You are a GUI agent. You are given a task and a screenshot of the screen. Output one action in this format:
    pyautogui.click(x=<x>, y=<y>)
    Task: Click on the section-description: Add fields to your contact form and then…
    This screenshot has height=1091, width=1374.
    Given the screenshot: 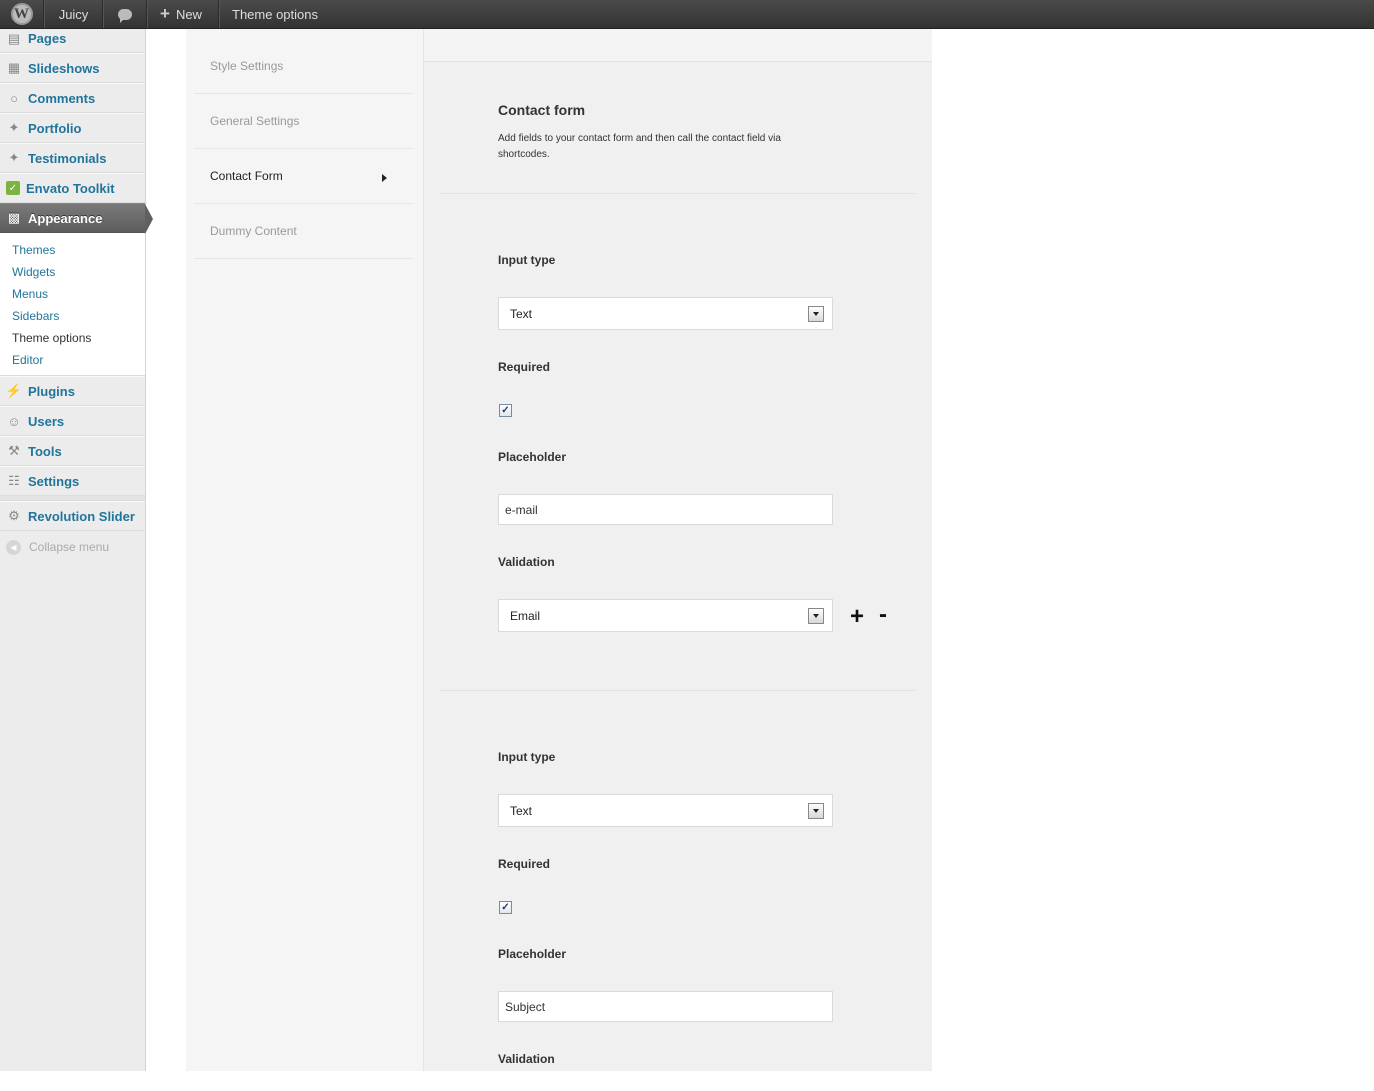 What is the action you would take?
    pyautogui.click(x=639, y=146)
    